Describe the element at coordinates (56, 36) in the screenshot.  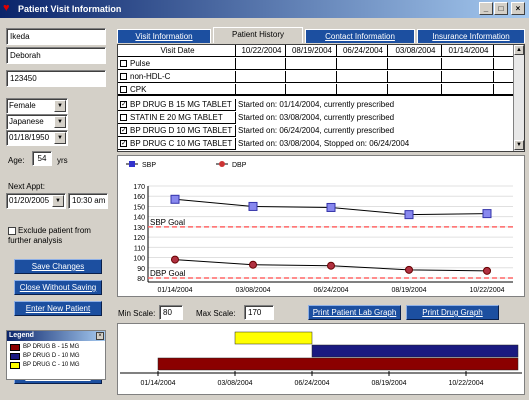
I see `last-name-field: Ikeda` at that location.